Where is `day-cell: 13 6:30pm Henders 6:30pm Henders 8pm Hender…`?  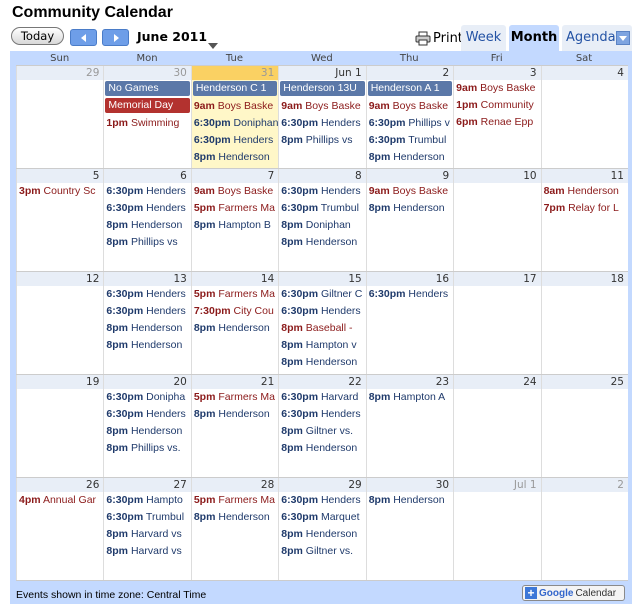 day-cell: 13 6:30pm Henders 6:30pm Henders 8pm Hender… is located at coordinates (147, 323).